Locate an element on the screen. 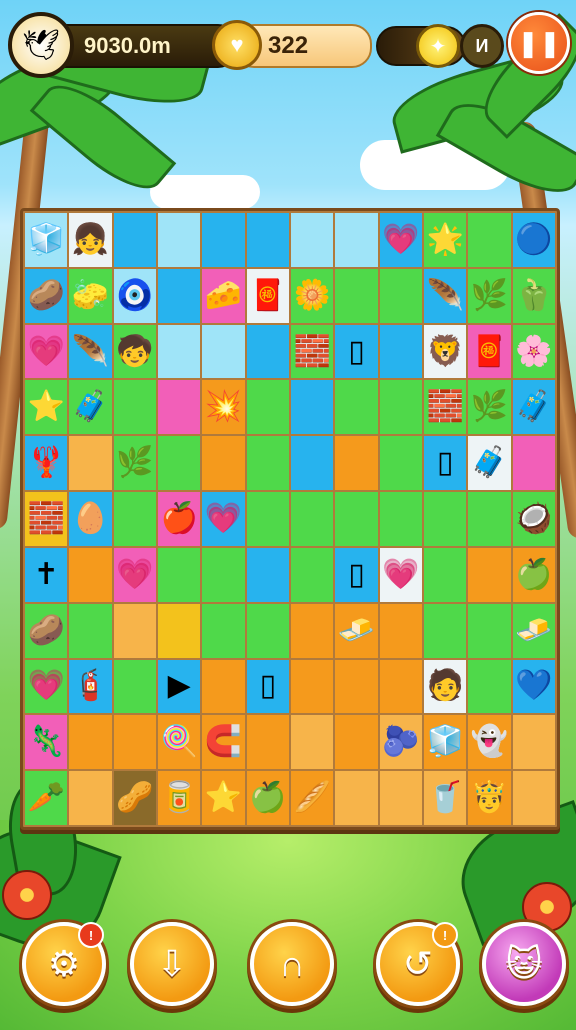 The height and width of the screenshot is (1030, 576). board-tile: 🧿 is located at coordinates (134, 295).